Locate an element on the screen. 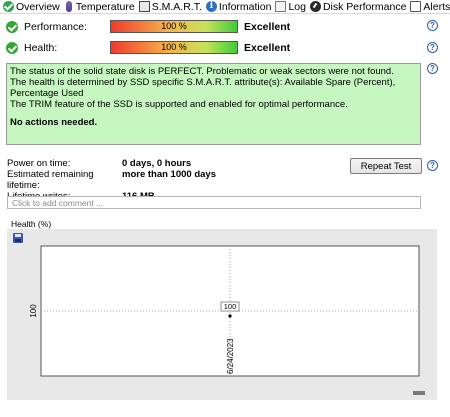  performance-label: Performance: is located at coordinates (56, 26).